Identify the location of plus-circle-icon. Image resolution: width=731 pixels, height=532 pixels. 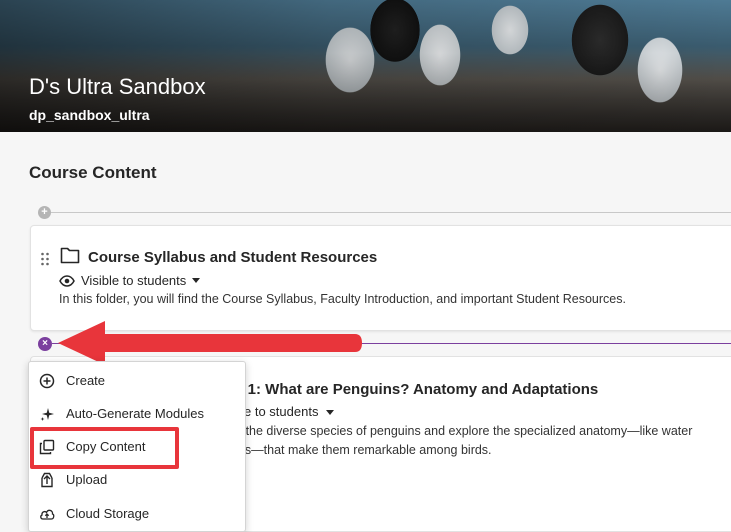
(47, 381).